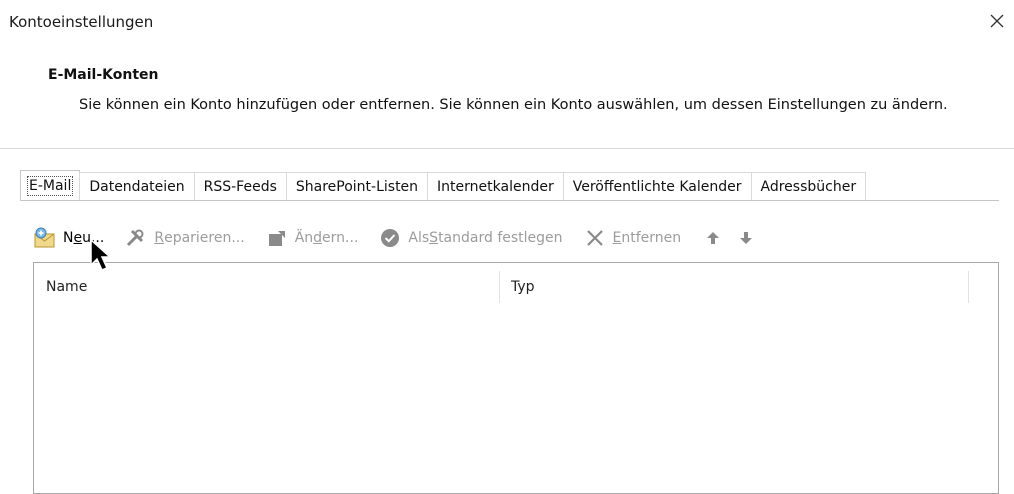  Describe the element at coordinates (304, 238) in the screenshot. I see `change-label-pre: Än` at that location.